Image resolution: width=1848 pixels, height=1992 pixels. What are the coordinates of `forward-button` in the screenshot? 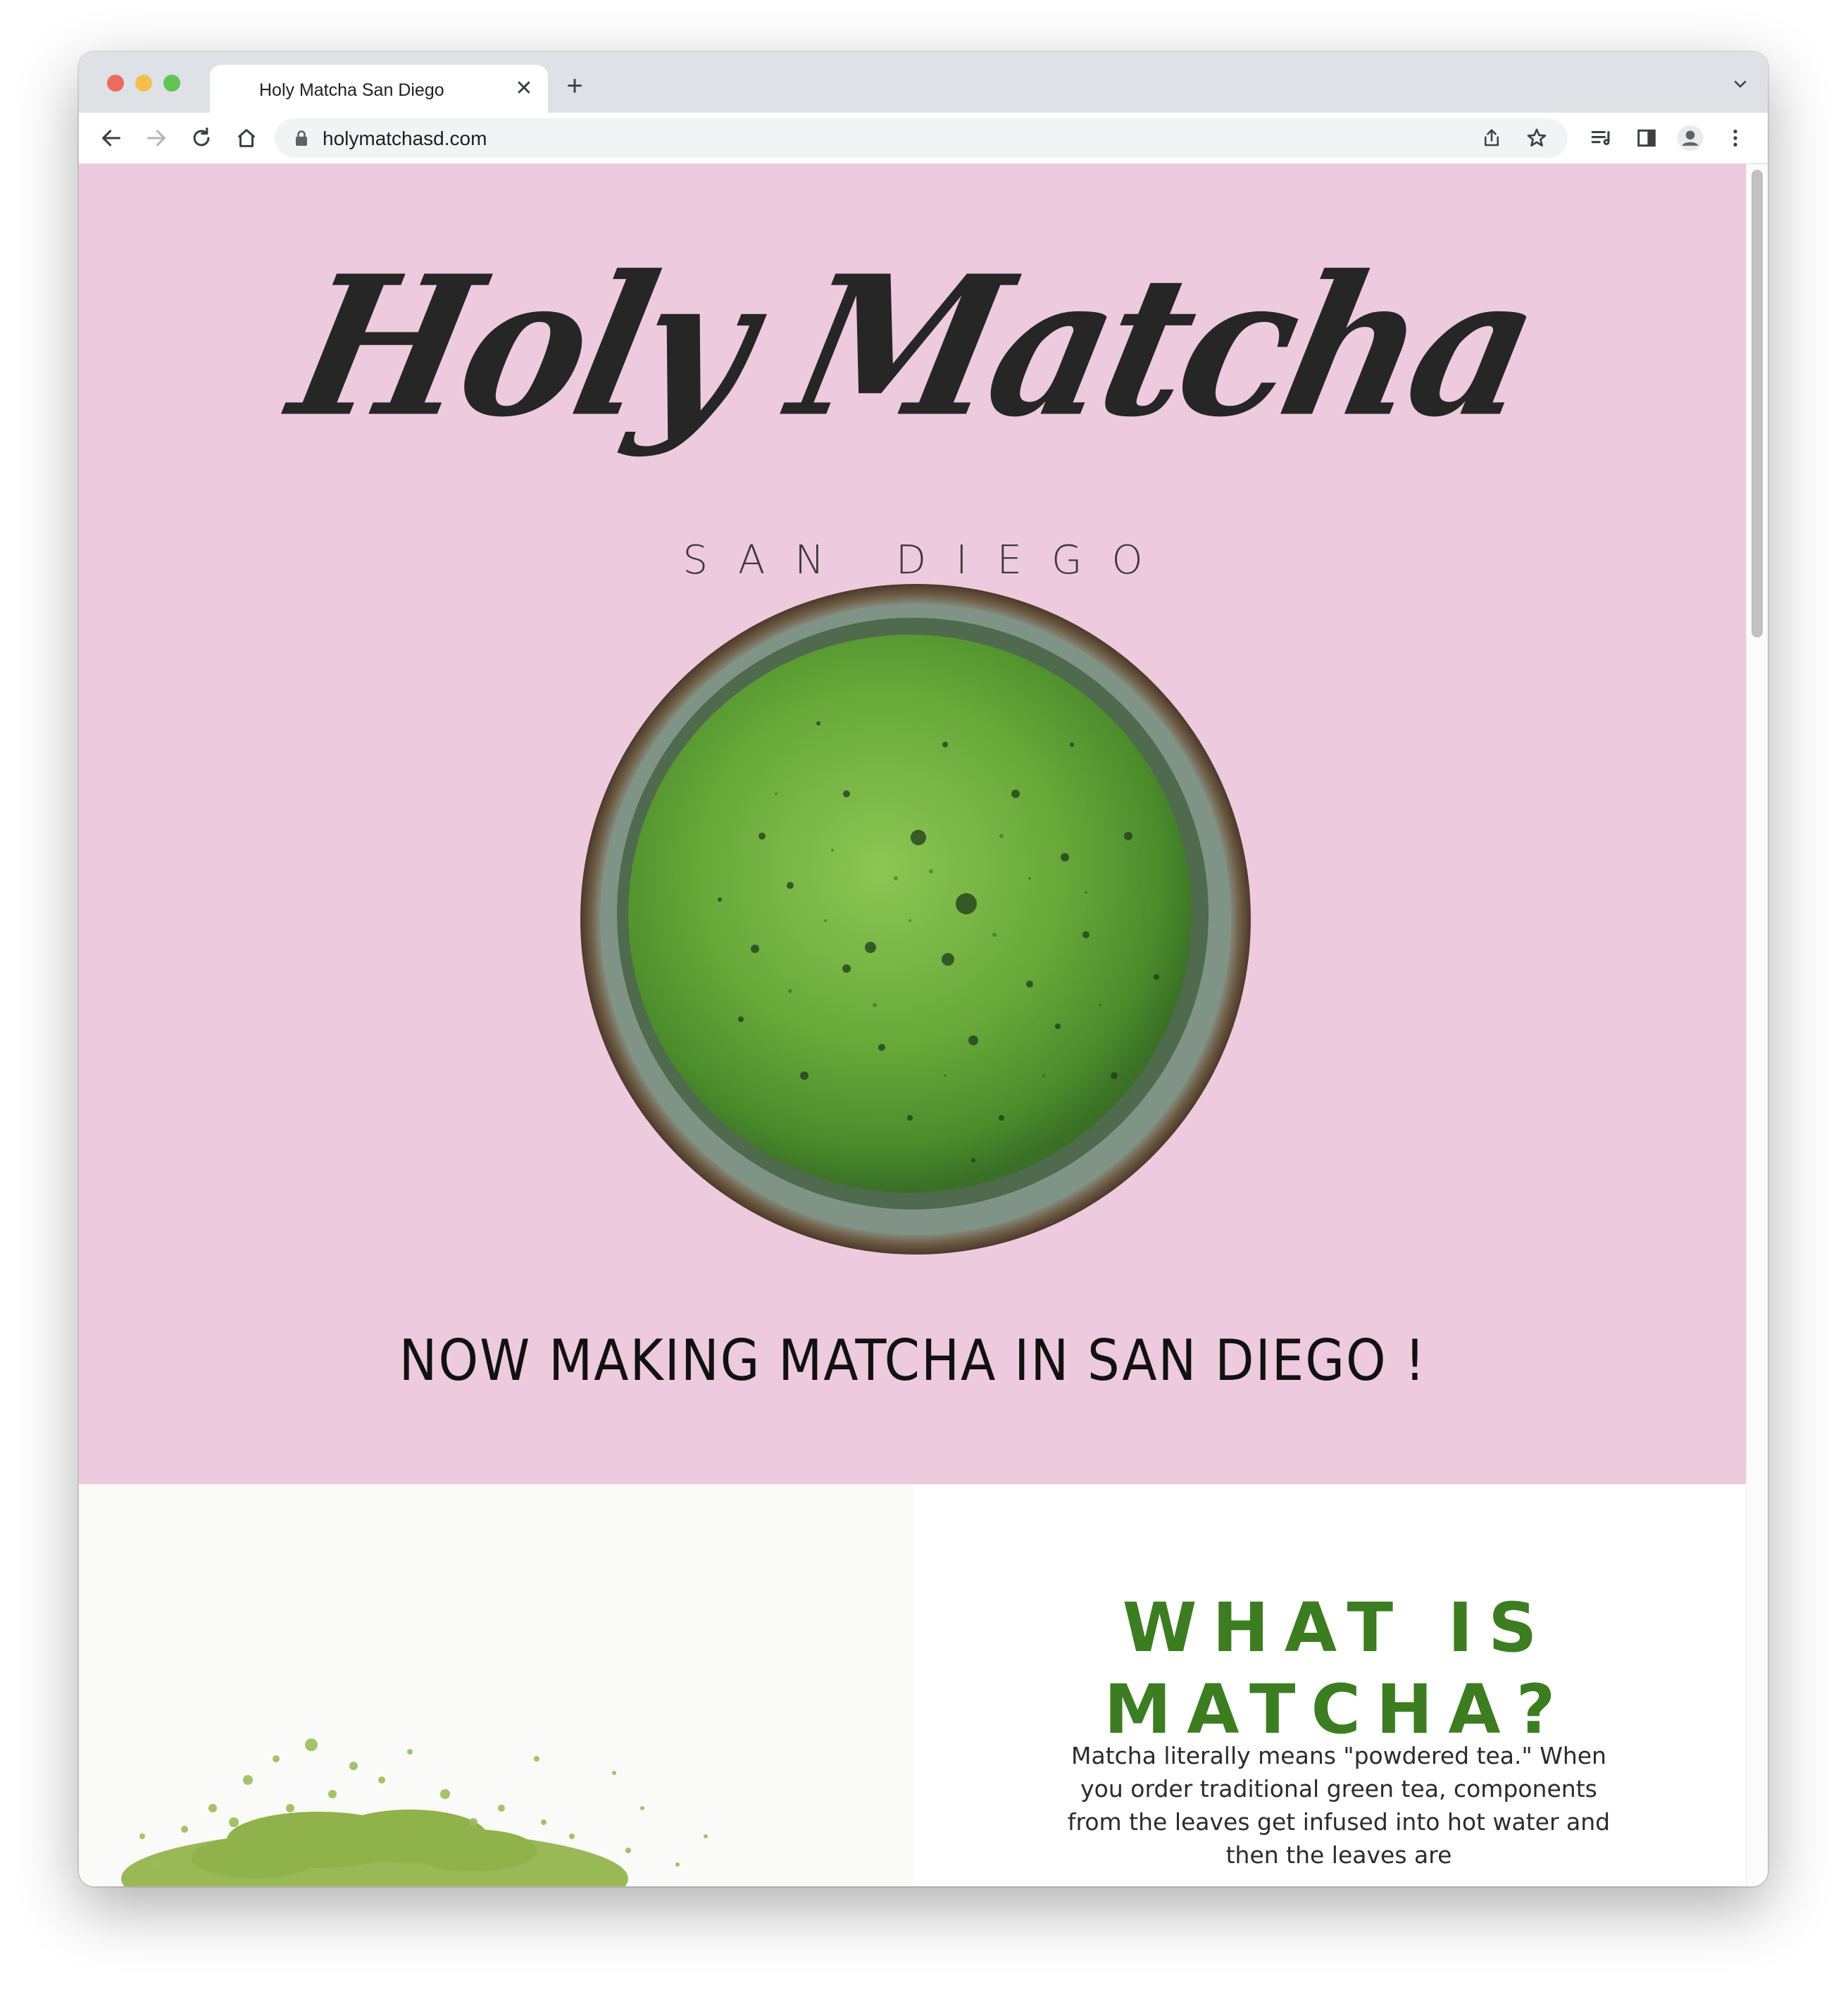 It's located at (156, 138).